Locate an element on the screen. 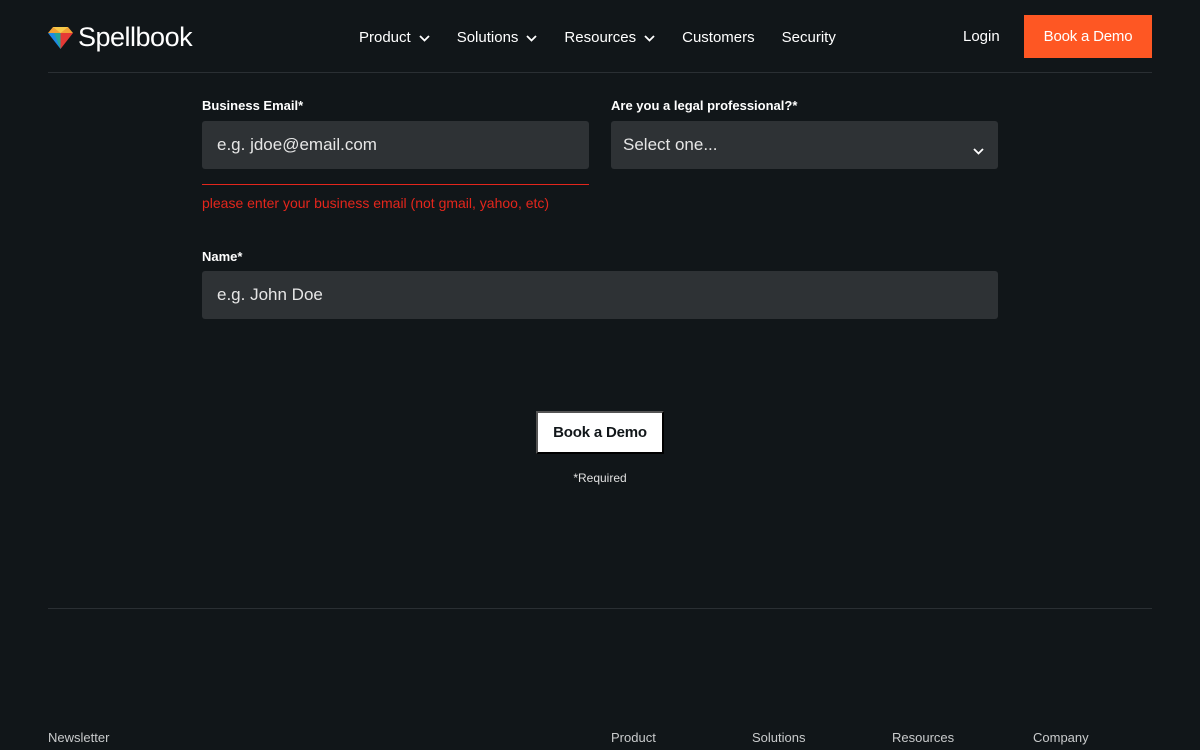 Image resolution: width=1200 pixels, height=750 pixels. email-placeholder: e.g. jdoe@email.com is located at coordinates (297, 144).